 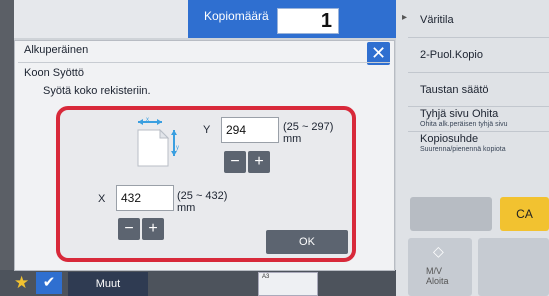 What do you see at coordinates (97, 91) in the screenshot?
I see `instruction-text: Syötä koko rekisteriin.` at bounding box center [97, 91].